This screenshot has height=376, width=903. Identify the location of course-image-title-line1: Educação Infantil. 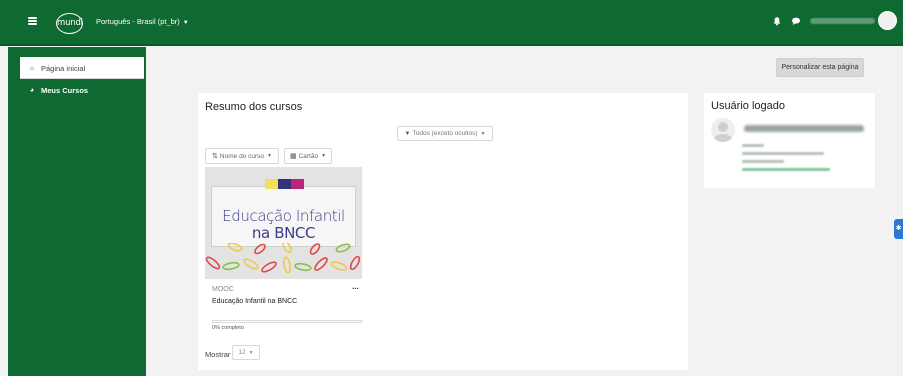
(283, 216).